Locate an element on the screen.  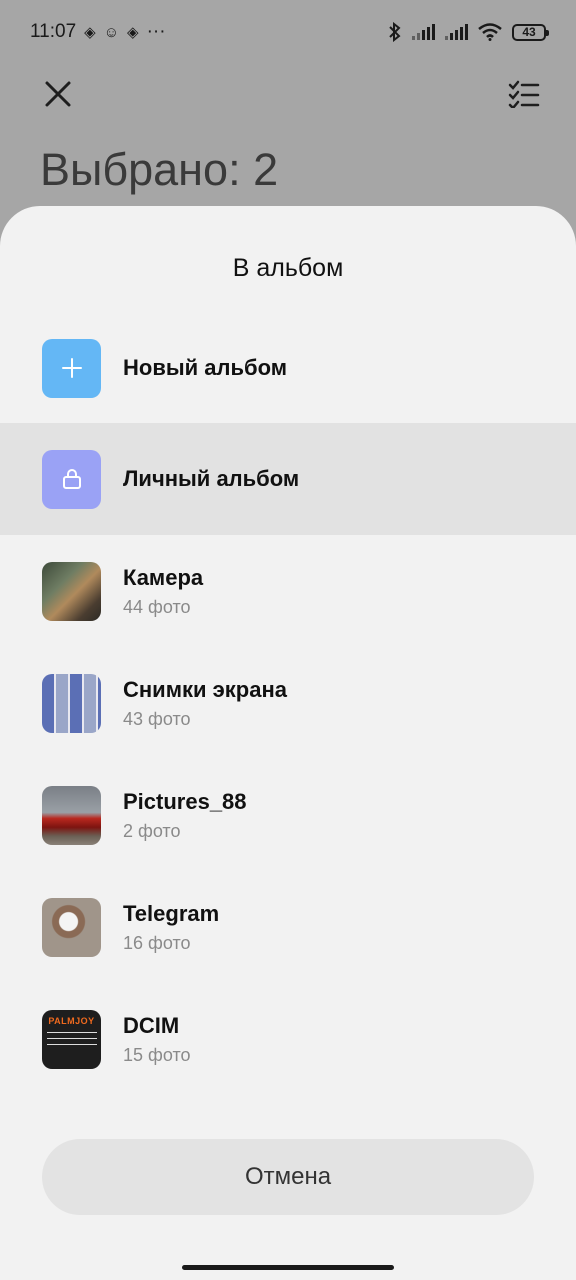
emoji-icon: ☺ is located at coordinates (111, 32).